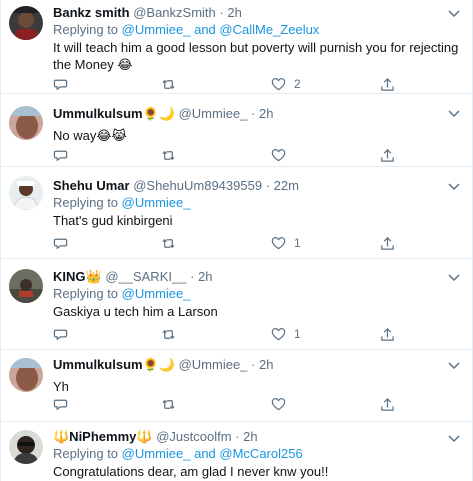 The width and height of the screenshot is (473, 481). I want to click on tweet-header: Bankz smith @BankzSmith · 2h, so click(258, 12).